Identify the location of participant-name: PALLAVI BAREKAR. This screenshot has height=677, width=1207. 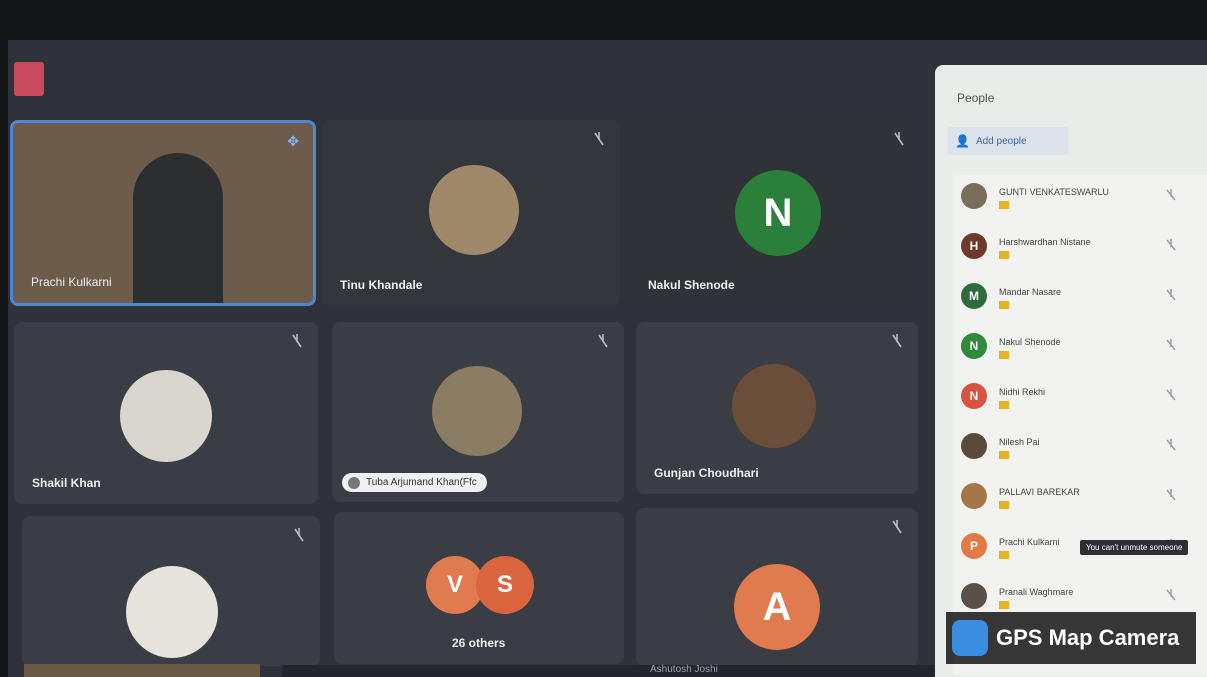
(1039, 492).